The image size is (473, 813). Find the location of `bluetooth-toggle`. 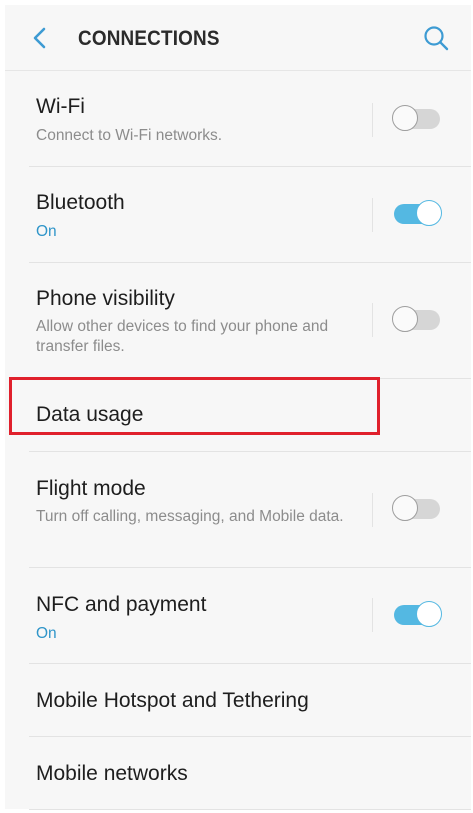

bluetooth-toggle is located at coordinates (417, 214).